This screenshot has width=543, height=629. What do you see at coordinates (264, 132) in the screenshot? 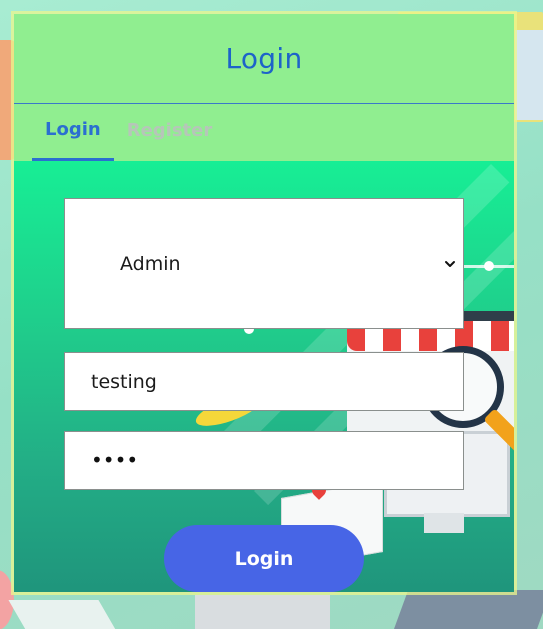
I see `auth-tabs: Login Register` at bounding box center [264, 132].